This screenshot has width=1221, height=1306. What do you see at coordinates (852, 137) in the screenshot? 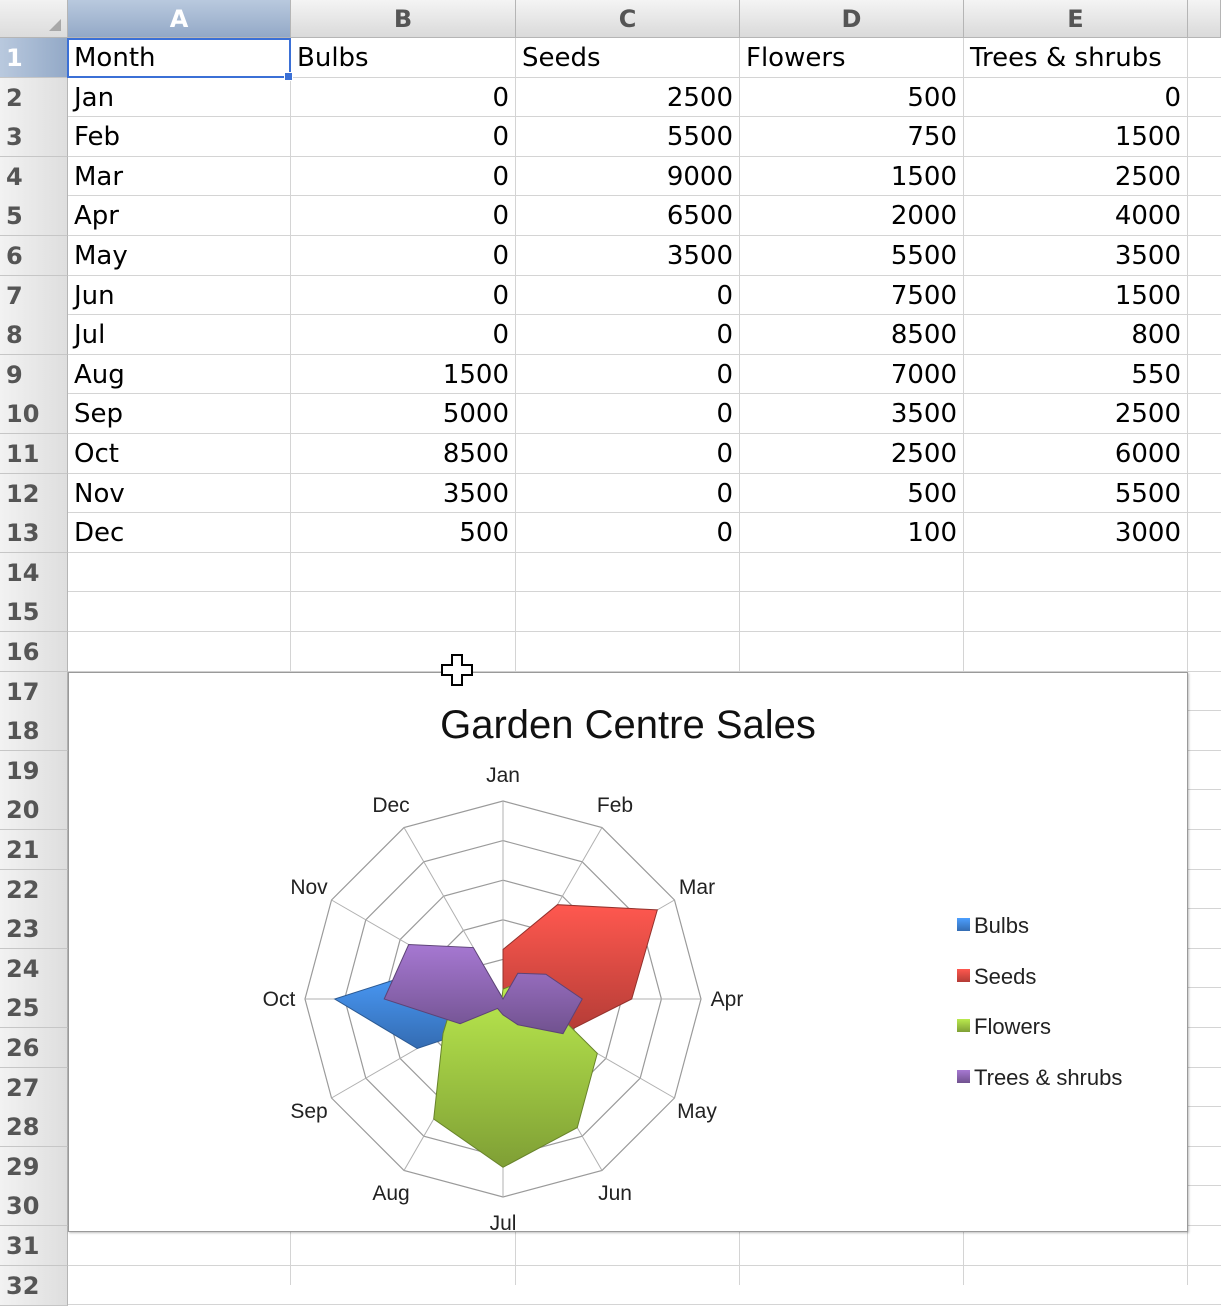
I see `cell-d3: 750` at bounding box center [852, 137].